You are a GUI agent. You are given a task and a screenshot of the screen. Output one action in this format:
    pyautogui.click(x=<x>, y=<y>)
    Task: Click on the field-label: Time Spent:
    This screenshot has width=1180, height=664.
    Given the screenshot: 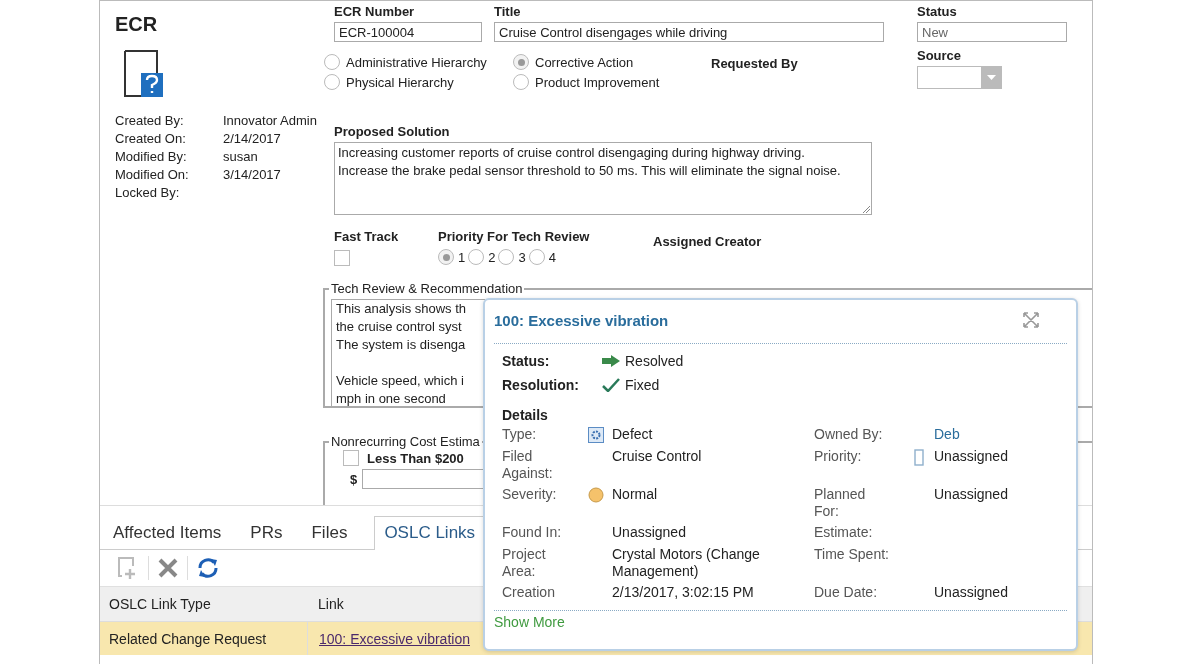 What is the action you would take?
    pyautogui.click(x=852, y=554)
    